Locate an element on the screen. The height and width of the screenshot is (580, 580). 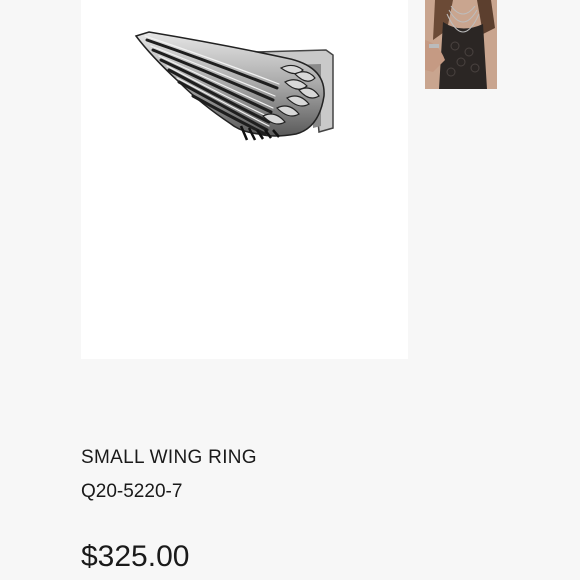
model-photo-thumbnail is located at coordinates (461, 44).